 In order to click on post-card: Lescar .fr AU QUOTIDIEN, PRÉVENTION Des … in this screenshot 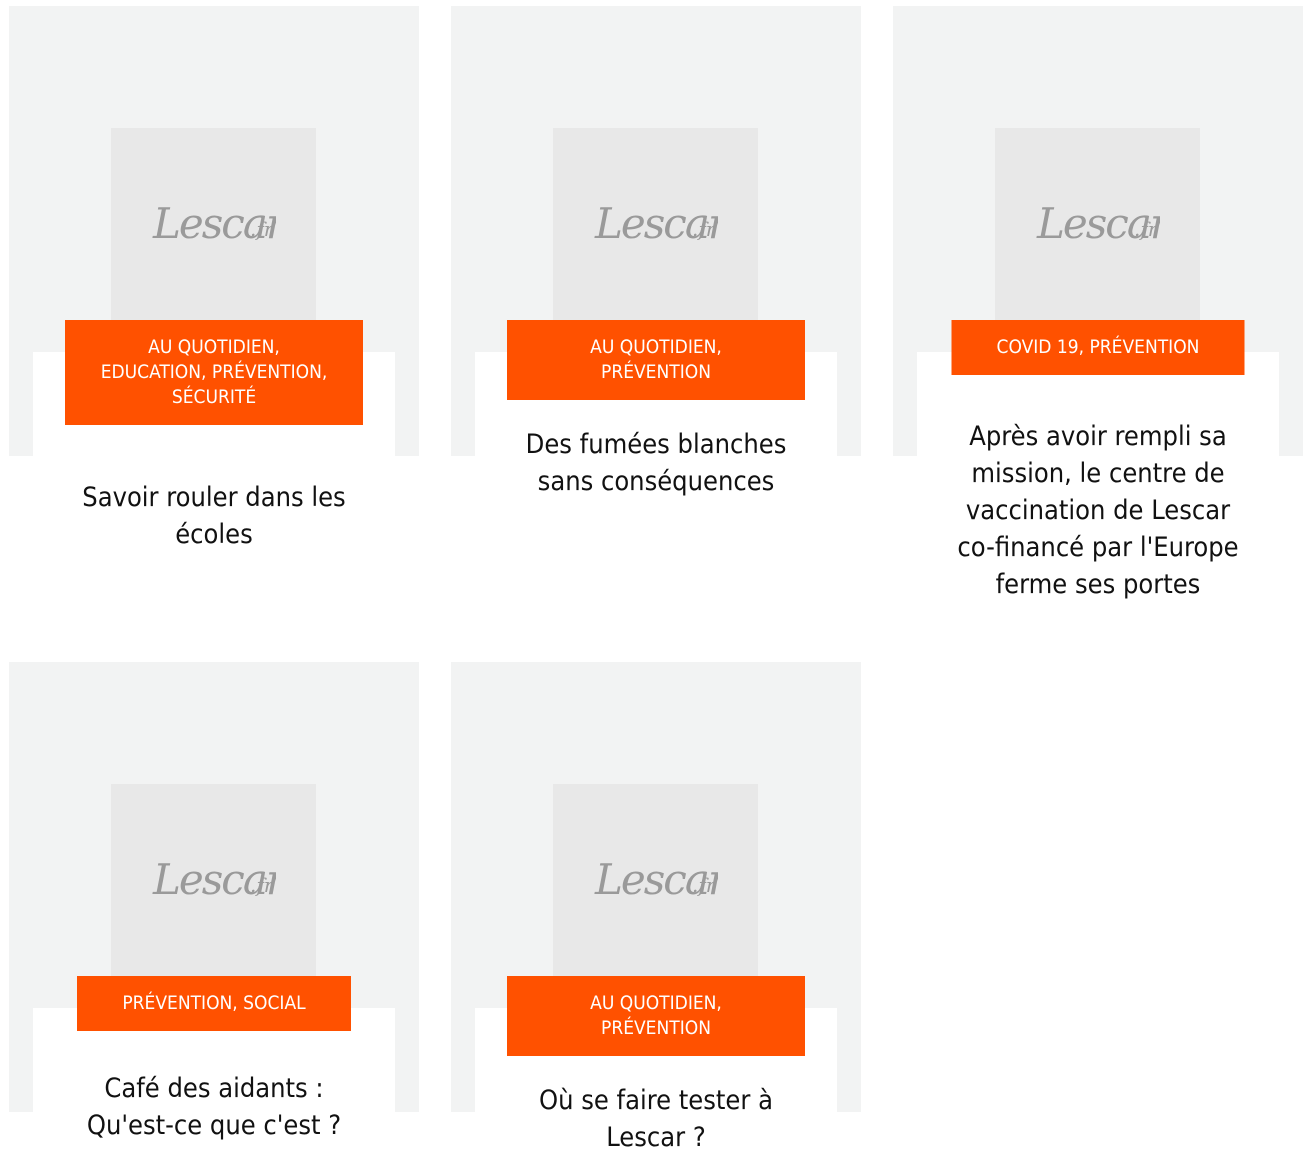, I will do `click(656, 251)`.